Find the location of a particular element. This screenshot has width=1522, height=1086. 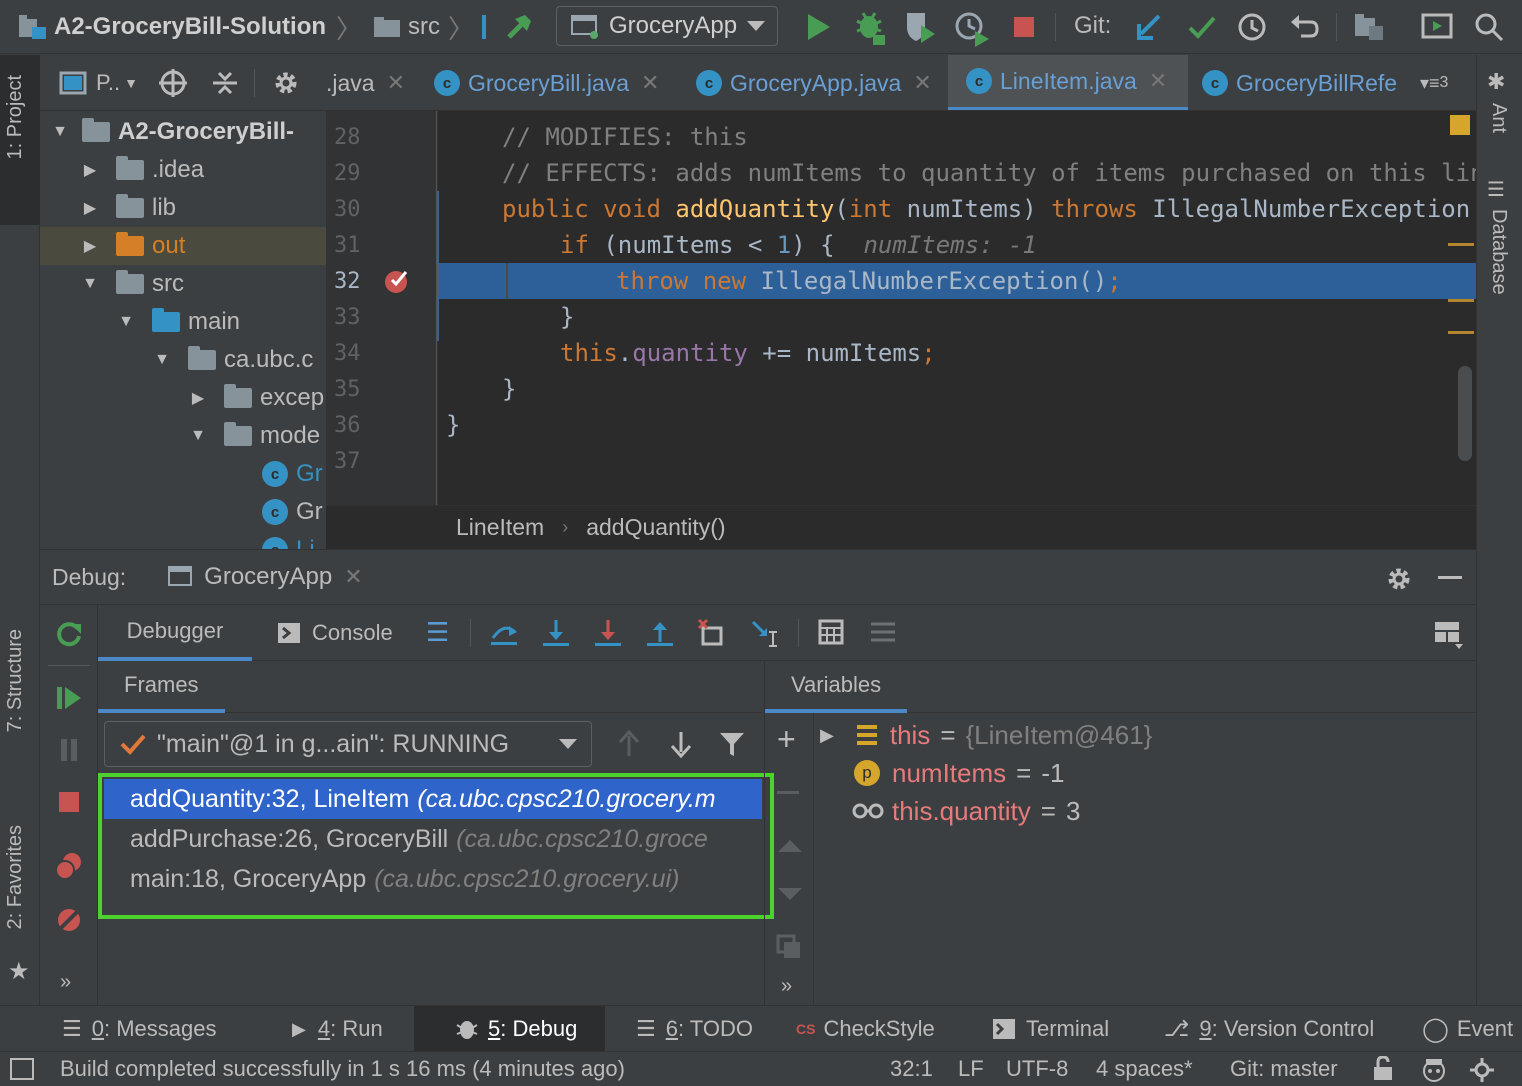

tab-grocerybill: c GroceryBill.java ✕ is located at coordinates (554, 82).